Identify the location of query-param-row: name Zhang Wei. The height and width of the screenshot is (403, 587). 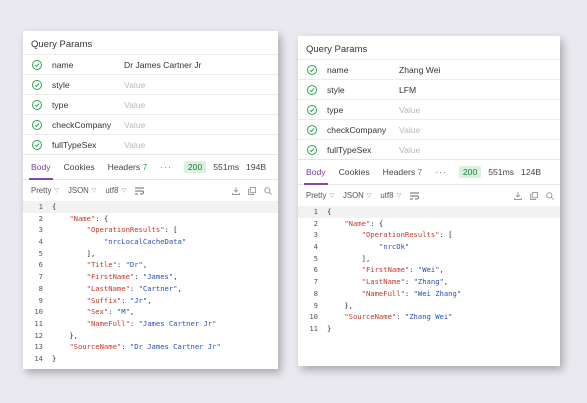
(429, 69).